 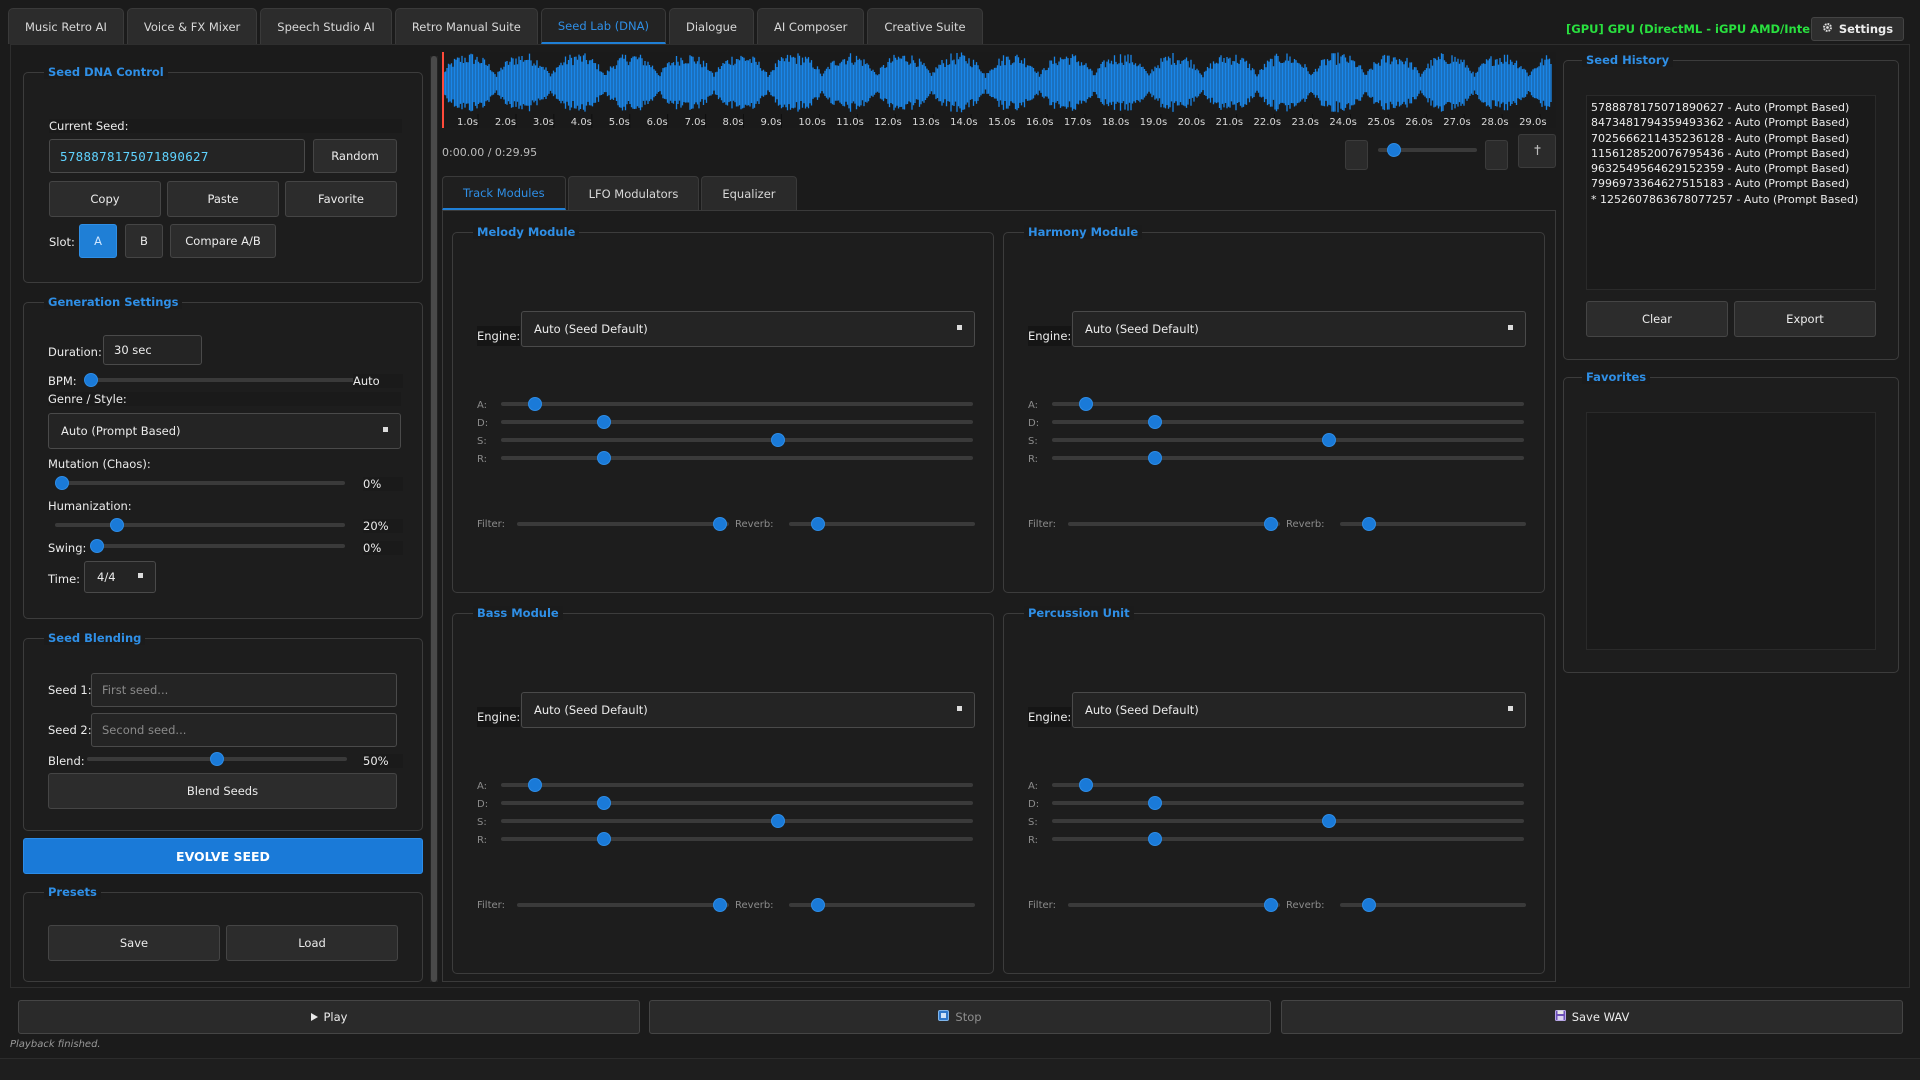 What do you see at coordinates (737, 422) in the screenshot?
I see `melody-d-slider` at bounding box center [737, 422].